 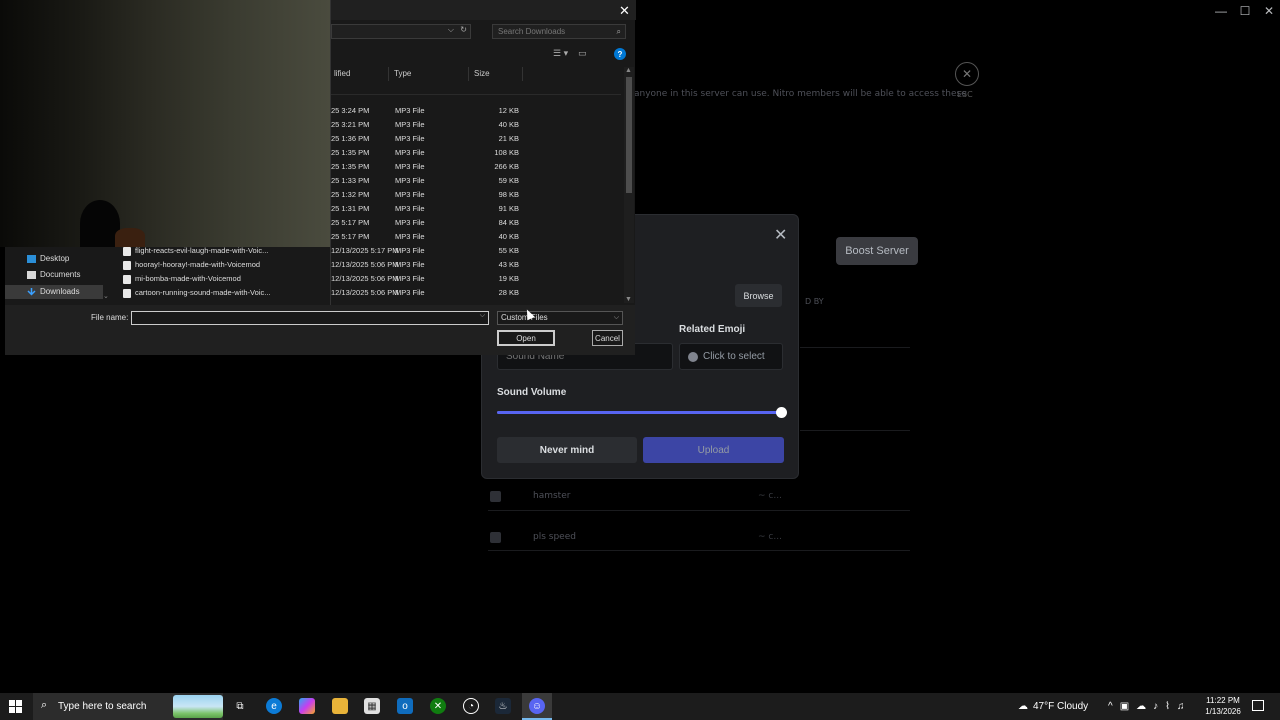 I want to click on table-row: 25 5:17 PM MP3 File 40 KB, so click(x=476, y=237).